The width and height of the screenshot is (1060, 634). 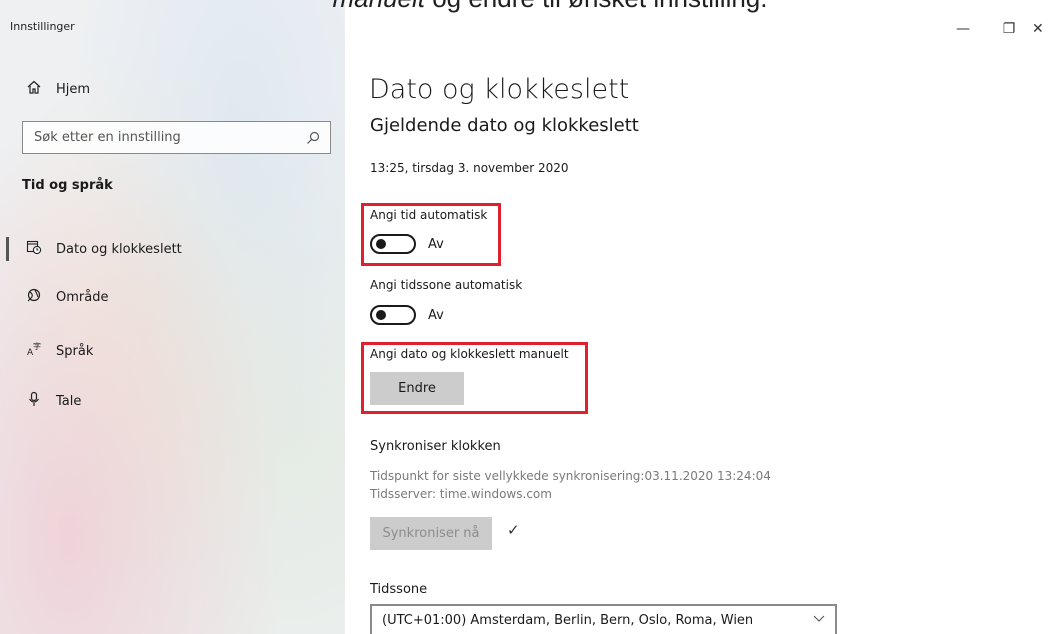 What do you see at coordinates (393, 244) in the screenshot?
I see `auto-time-toggle` at bounding box center [393, 244].